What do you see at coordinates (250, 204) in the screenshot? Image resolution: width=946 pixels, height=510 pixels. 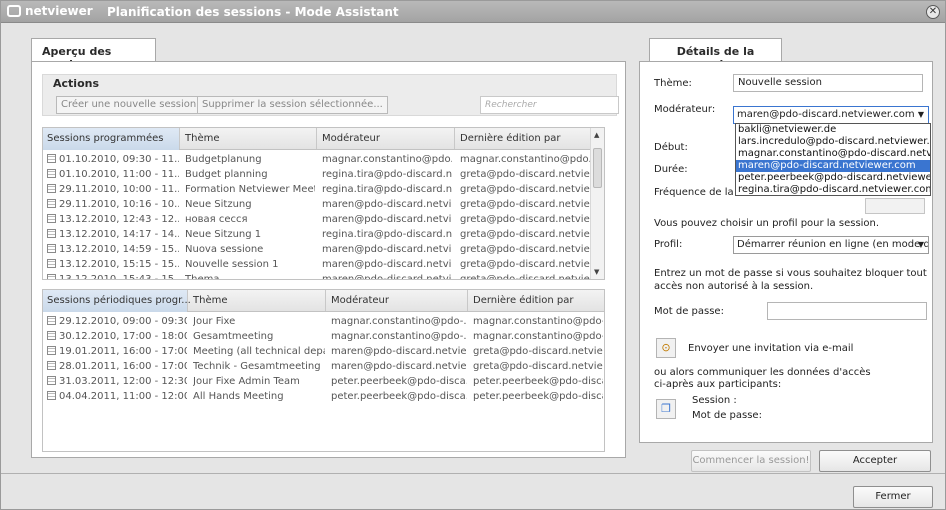 I see `table-cell: Neue Sitzung` at bounding box center [250, 204].